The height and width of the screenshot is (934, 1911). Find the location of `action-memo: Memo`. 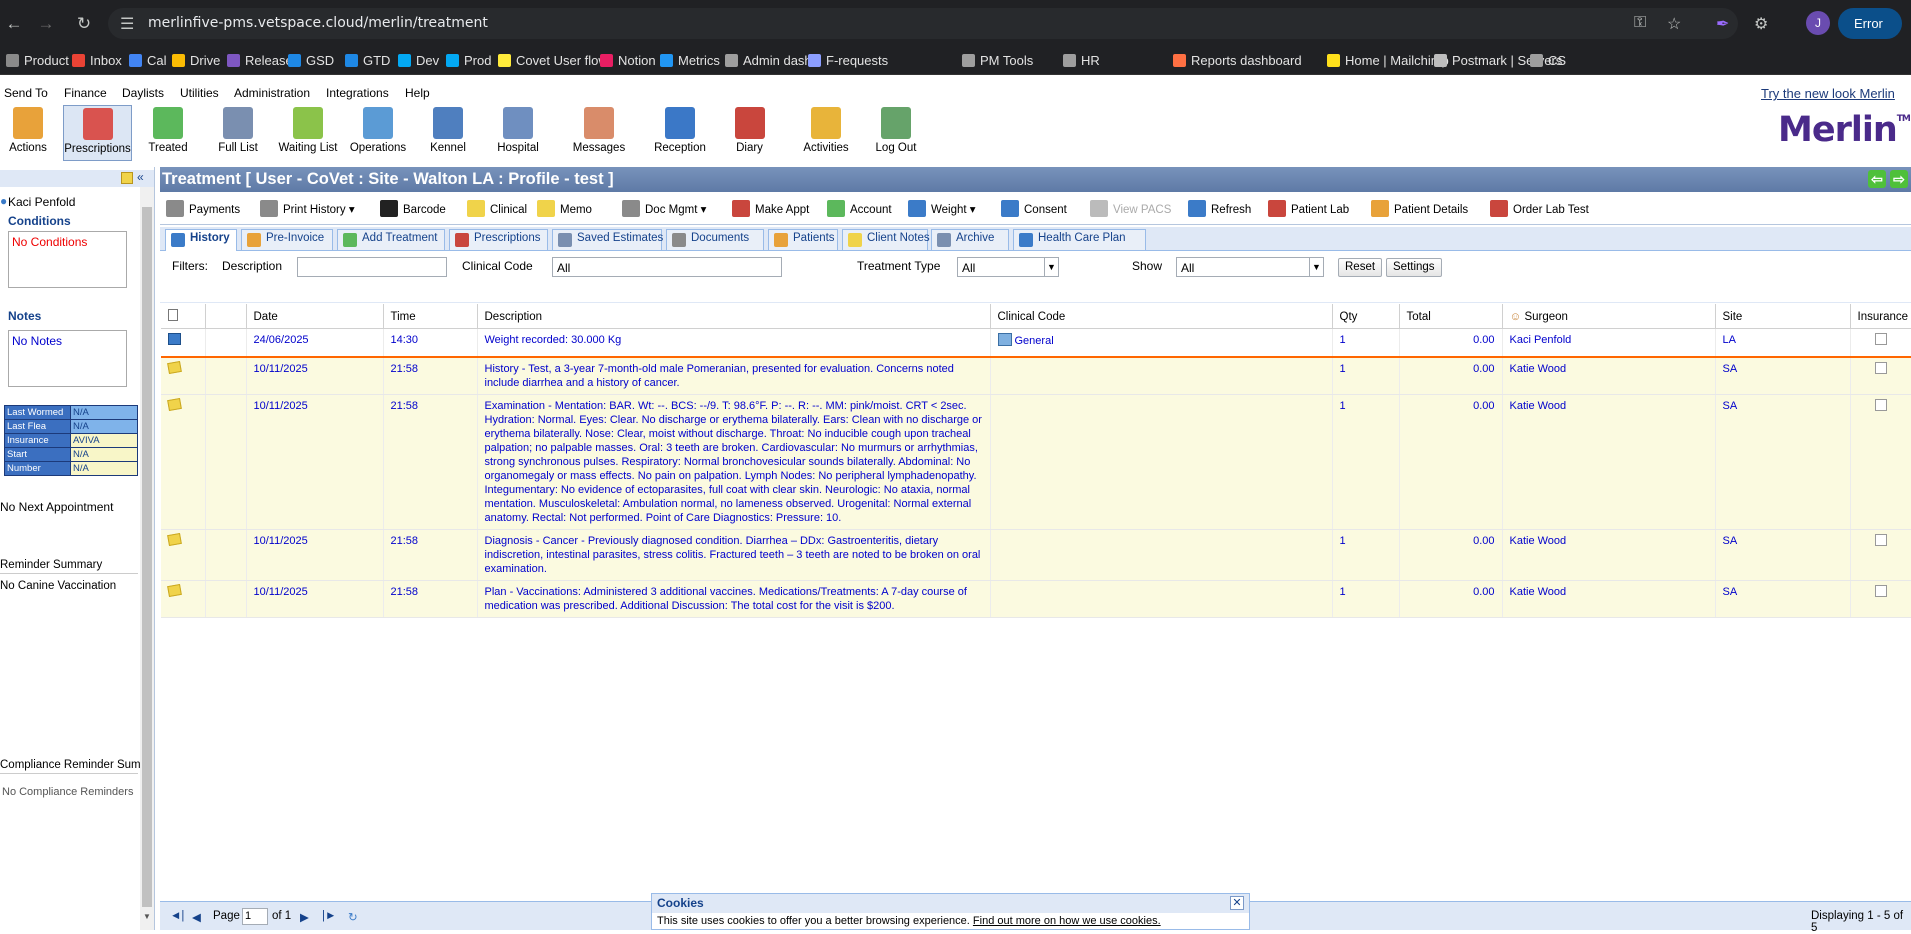

action-memo: Memo is located at coordinates (564, 208).